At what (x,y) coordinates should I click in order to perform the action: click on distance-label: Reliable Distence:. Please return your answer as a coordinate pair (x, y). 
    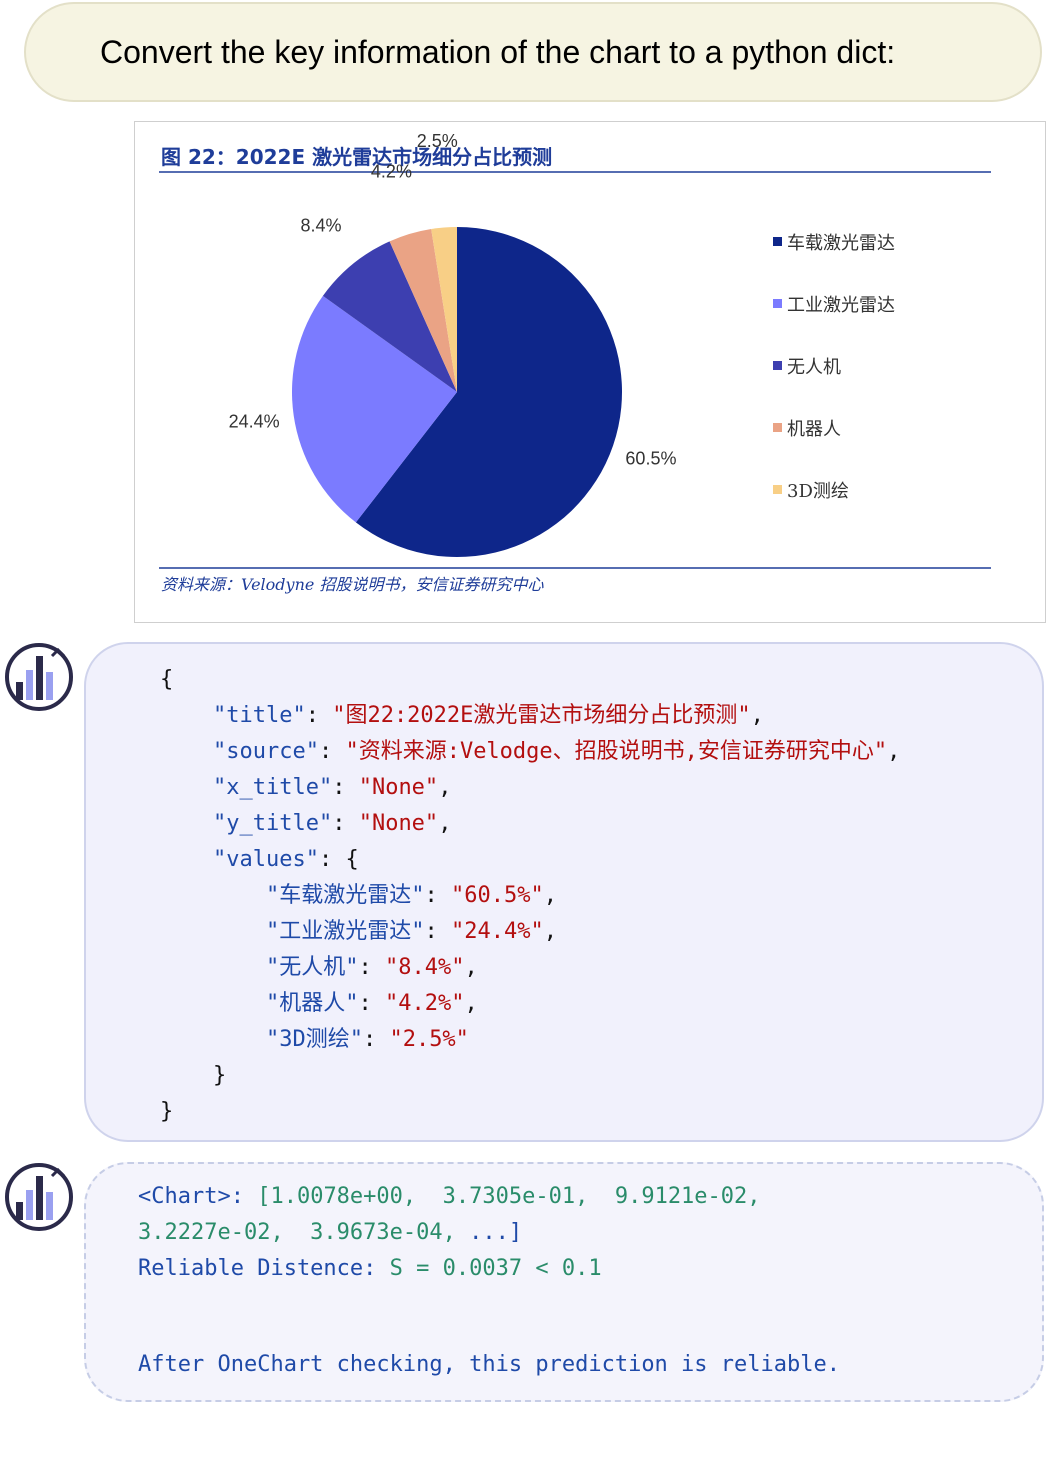
    Looking at the image, I should click on (264, 1268).